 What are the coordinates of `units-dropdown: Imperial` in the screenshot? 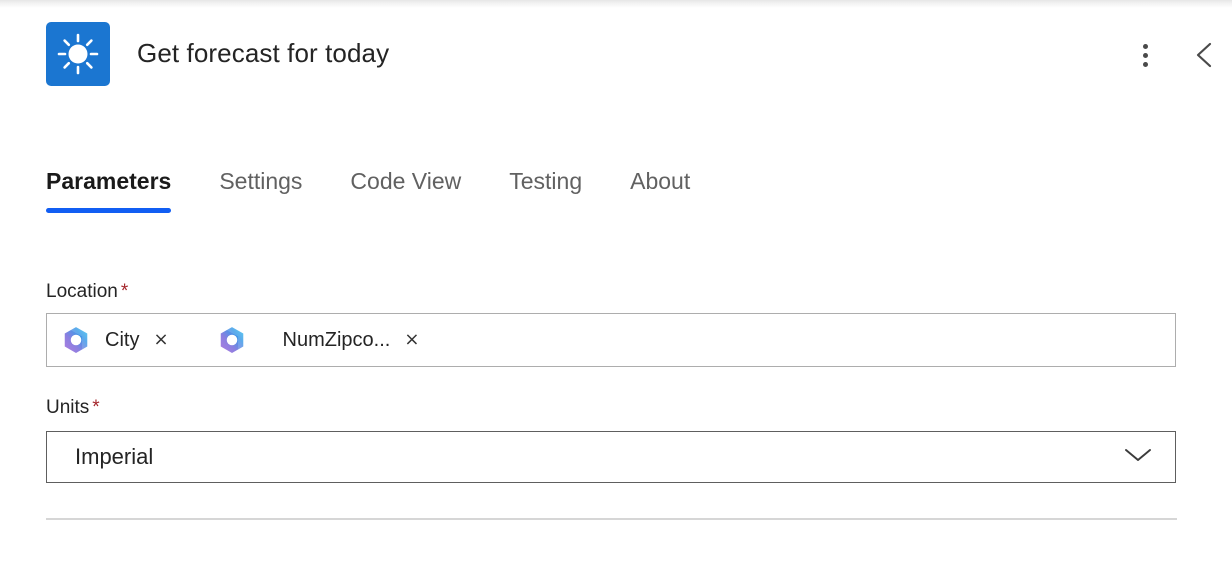 It's located at (611, 457).